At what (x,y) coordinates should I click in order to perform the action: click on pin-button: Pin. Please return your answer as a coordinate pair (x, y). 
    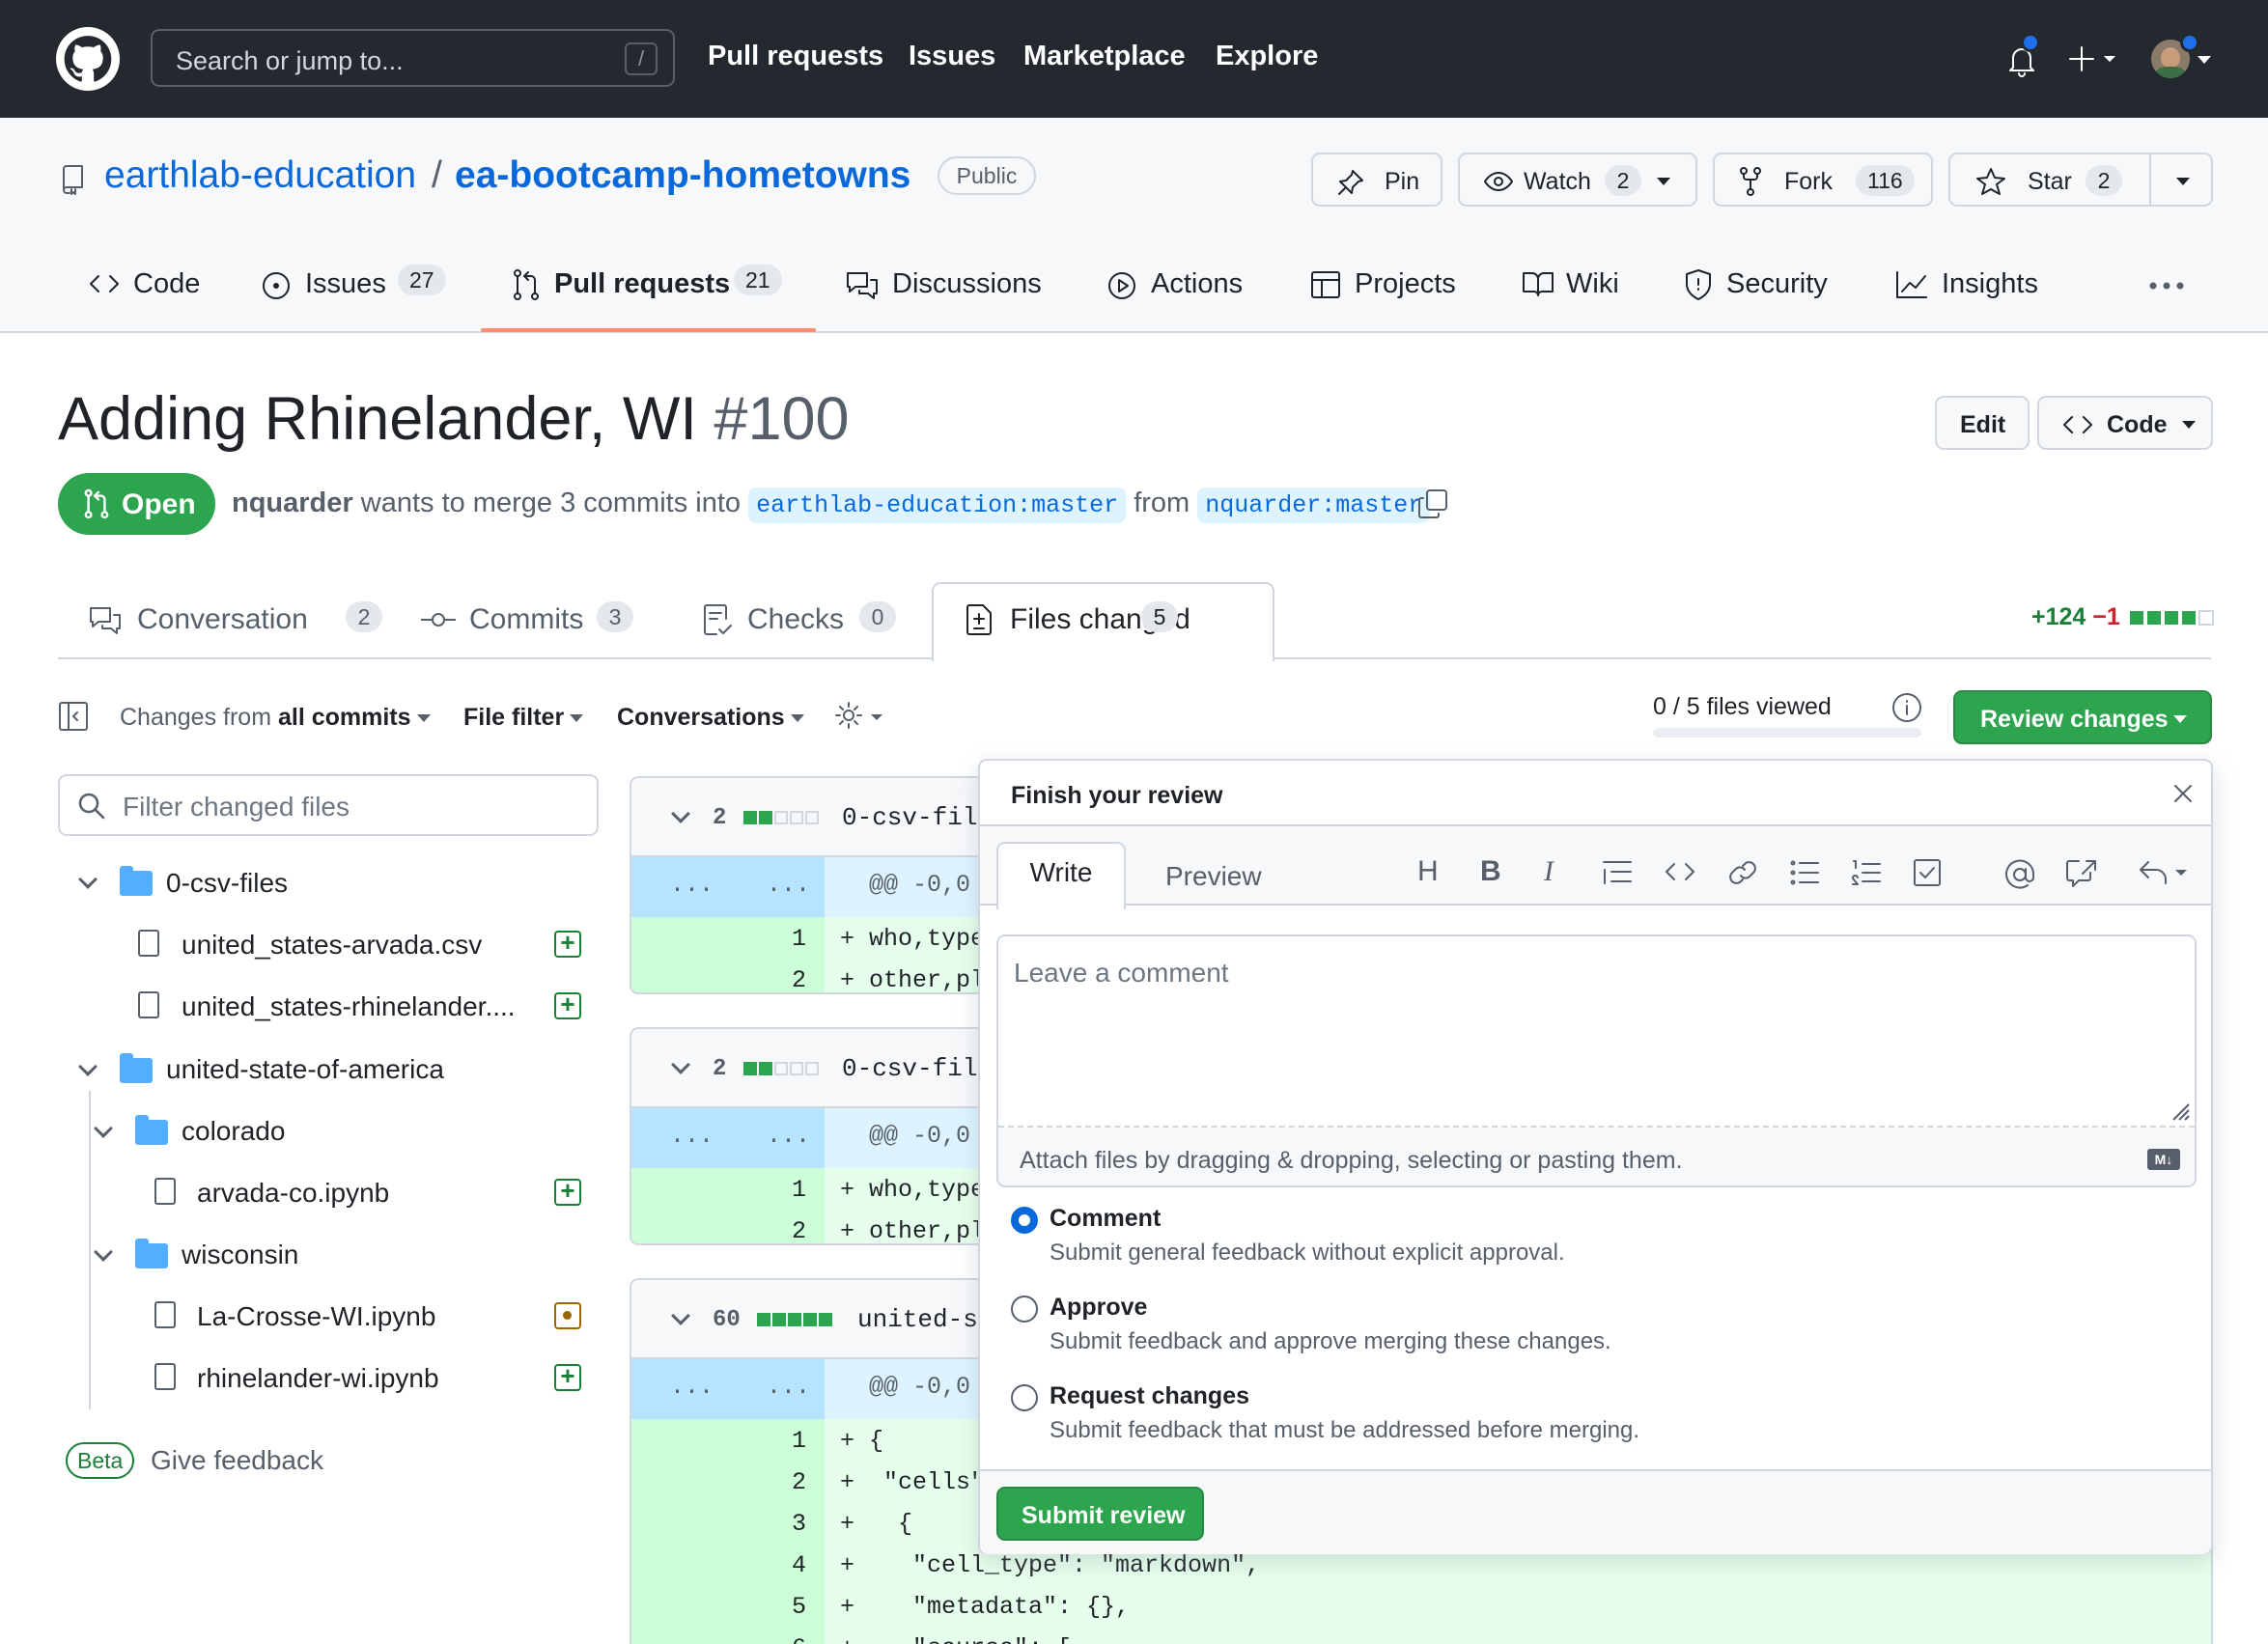
    Looking at the image, I should click on (1377, 180).